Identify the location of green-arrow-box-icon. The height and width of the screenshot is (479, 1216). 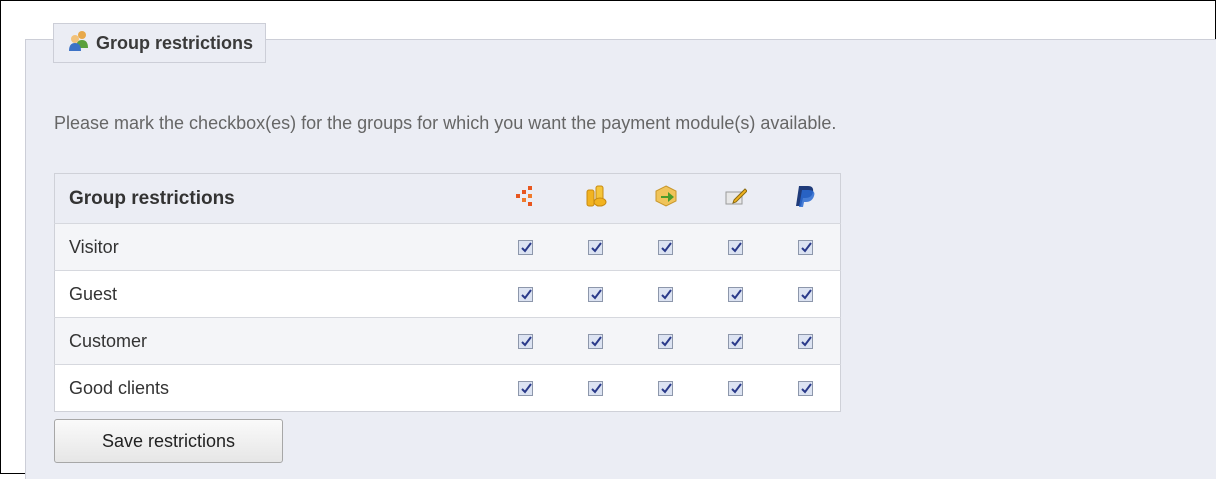
(666, 198).